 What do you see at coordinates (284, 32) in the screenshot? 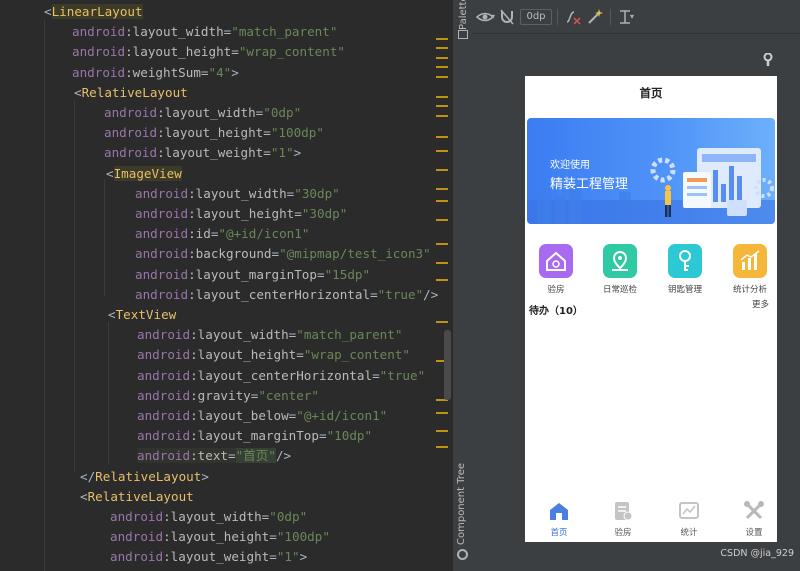
I see `code-token: "match_parent"` at bounding box center [284, 32].